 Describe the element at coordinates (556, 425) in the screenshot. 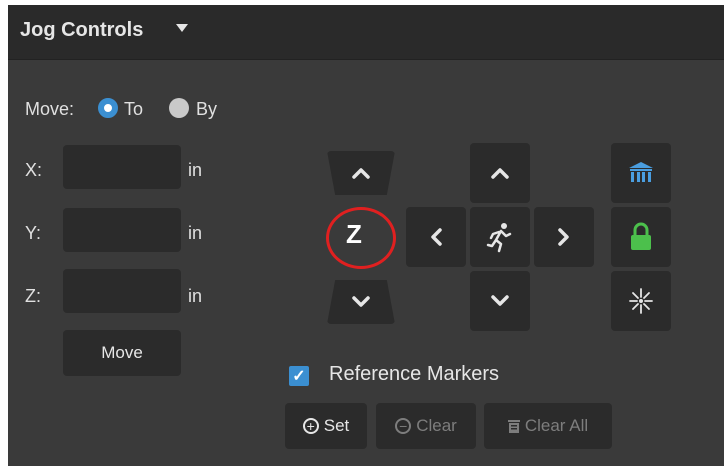

I see `clear-all-label: Clear All` at that location.